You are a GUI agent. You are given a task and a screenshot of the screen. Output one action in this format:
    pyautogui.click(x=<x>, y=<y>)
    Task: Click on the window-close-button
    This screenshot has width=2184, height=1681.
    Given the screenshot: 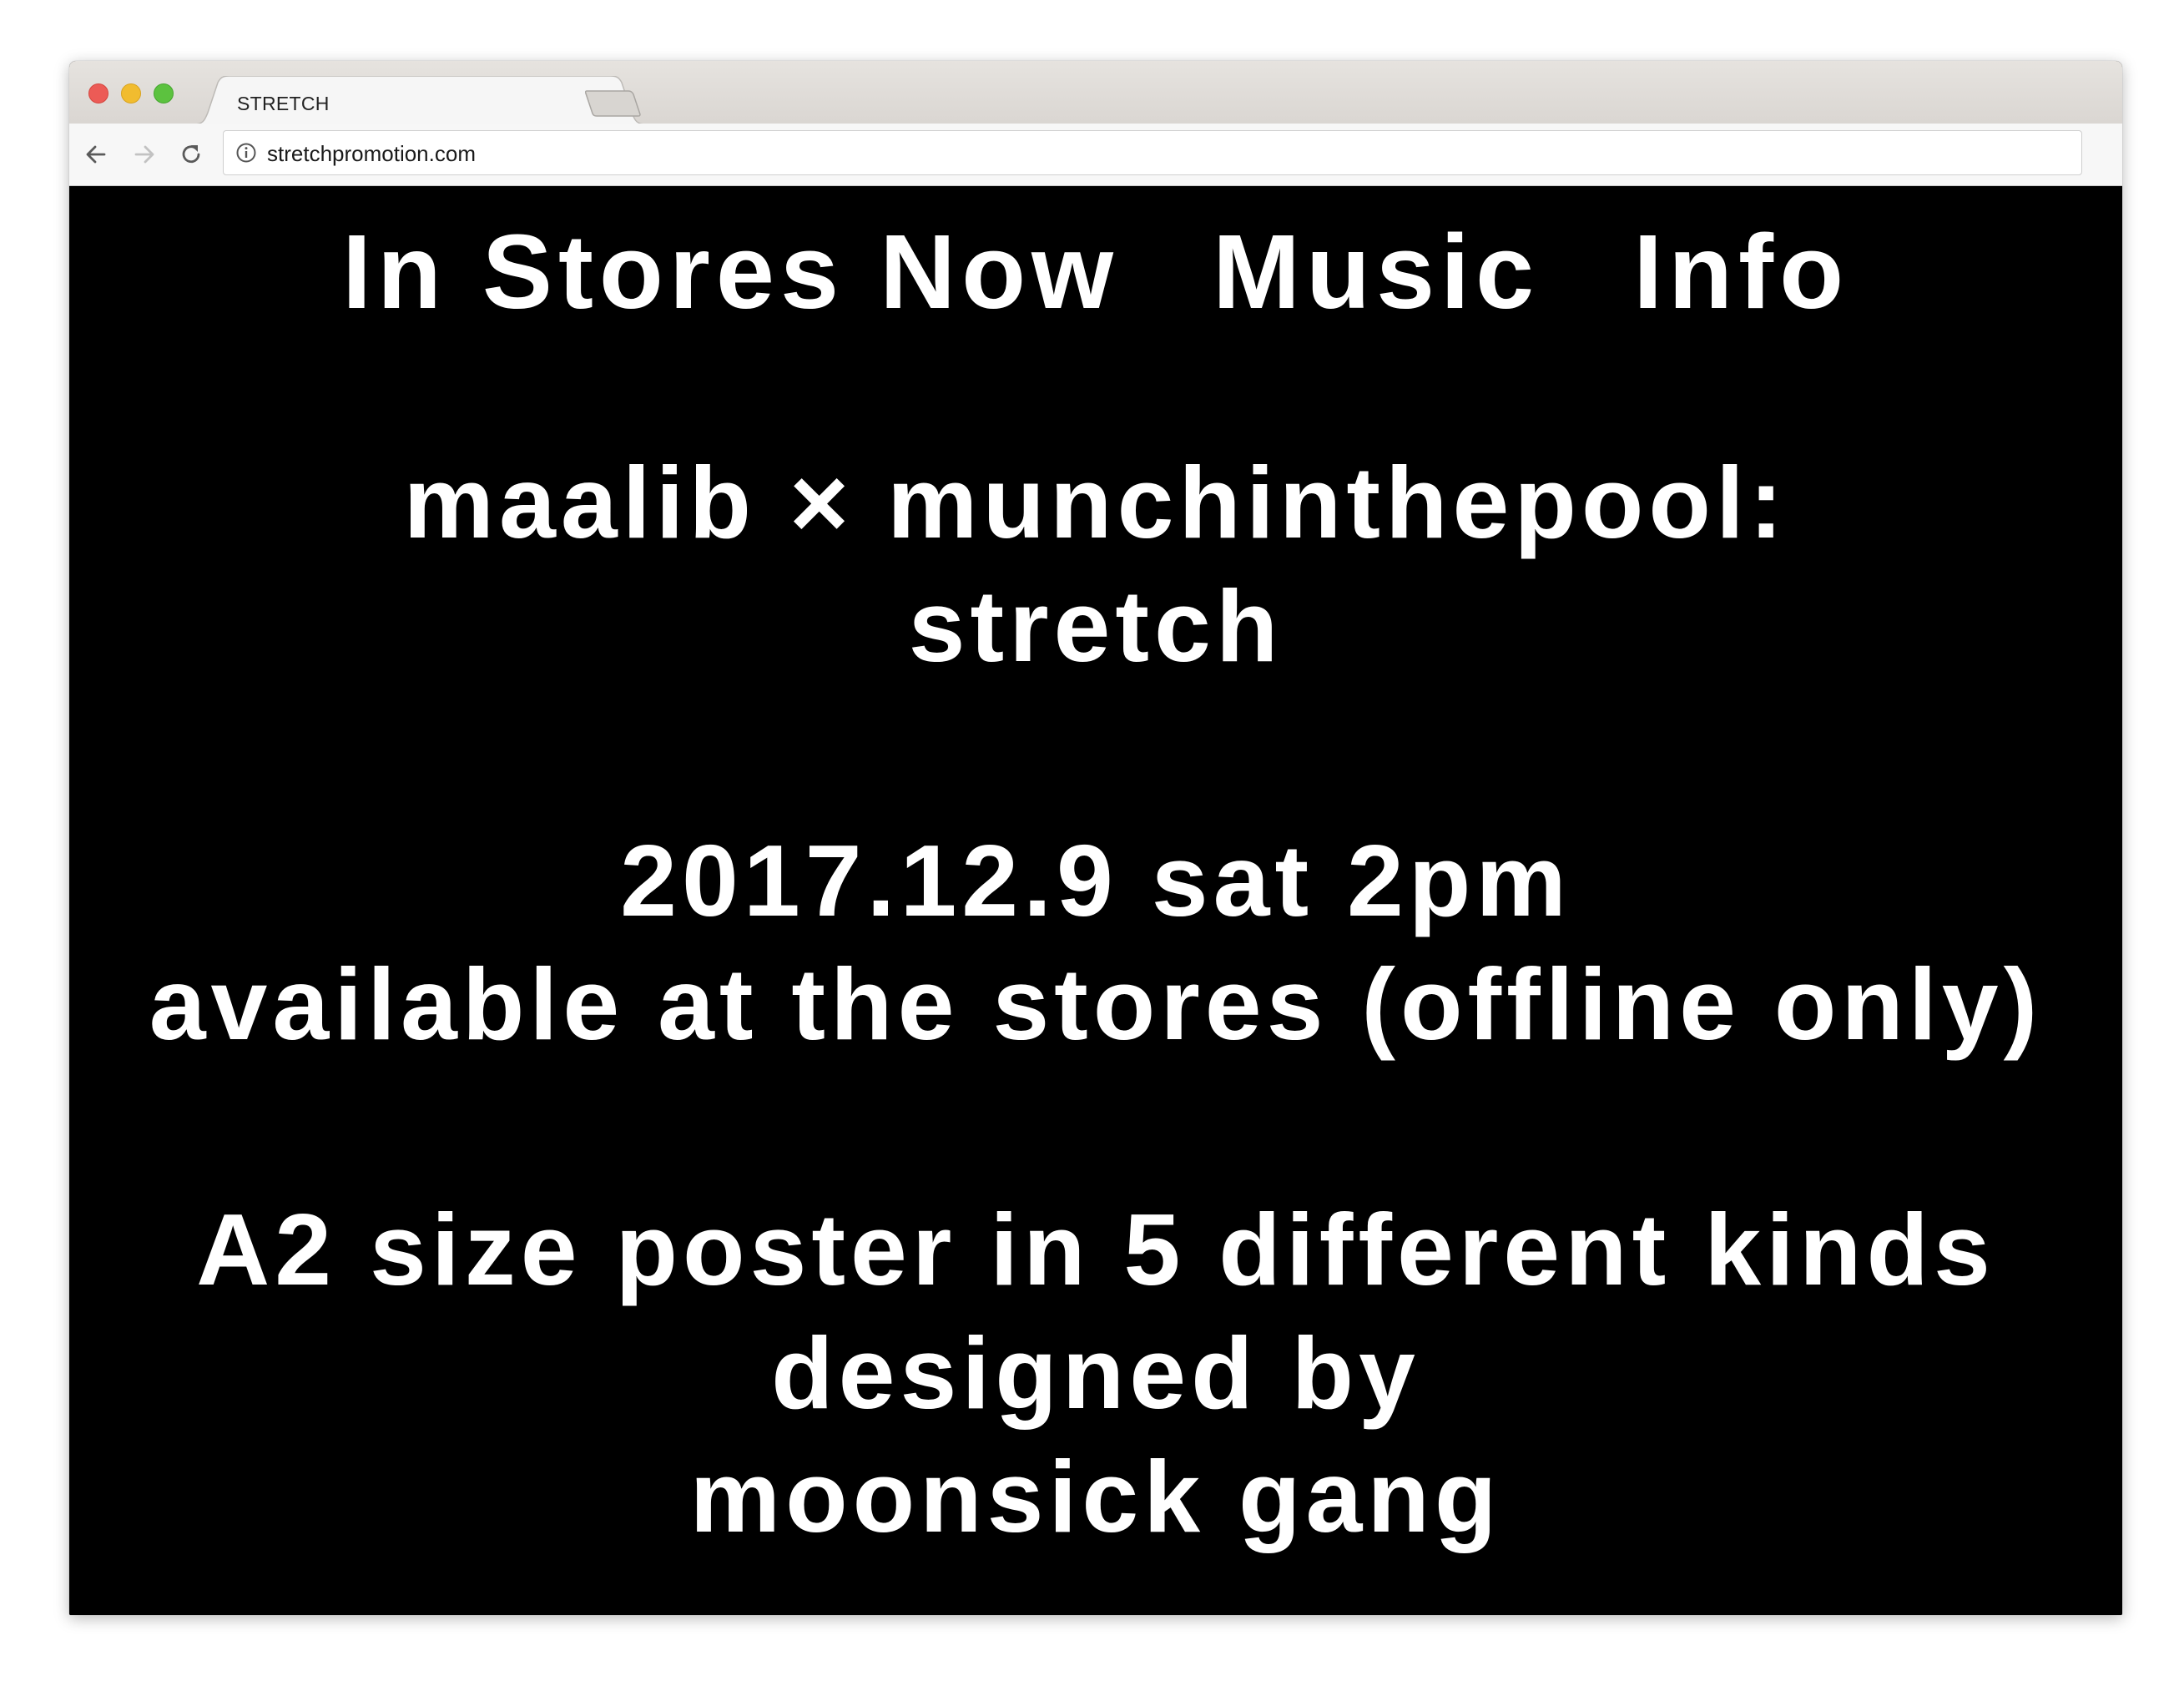 What is the action you would take?
    pyautogui.click(x=98, y=93)
    